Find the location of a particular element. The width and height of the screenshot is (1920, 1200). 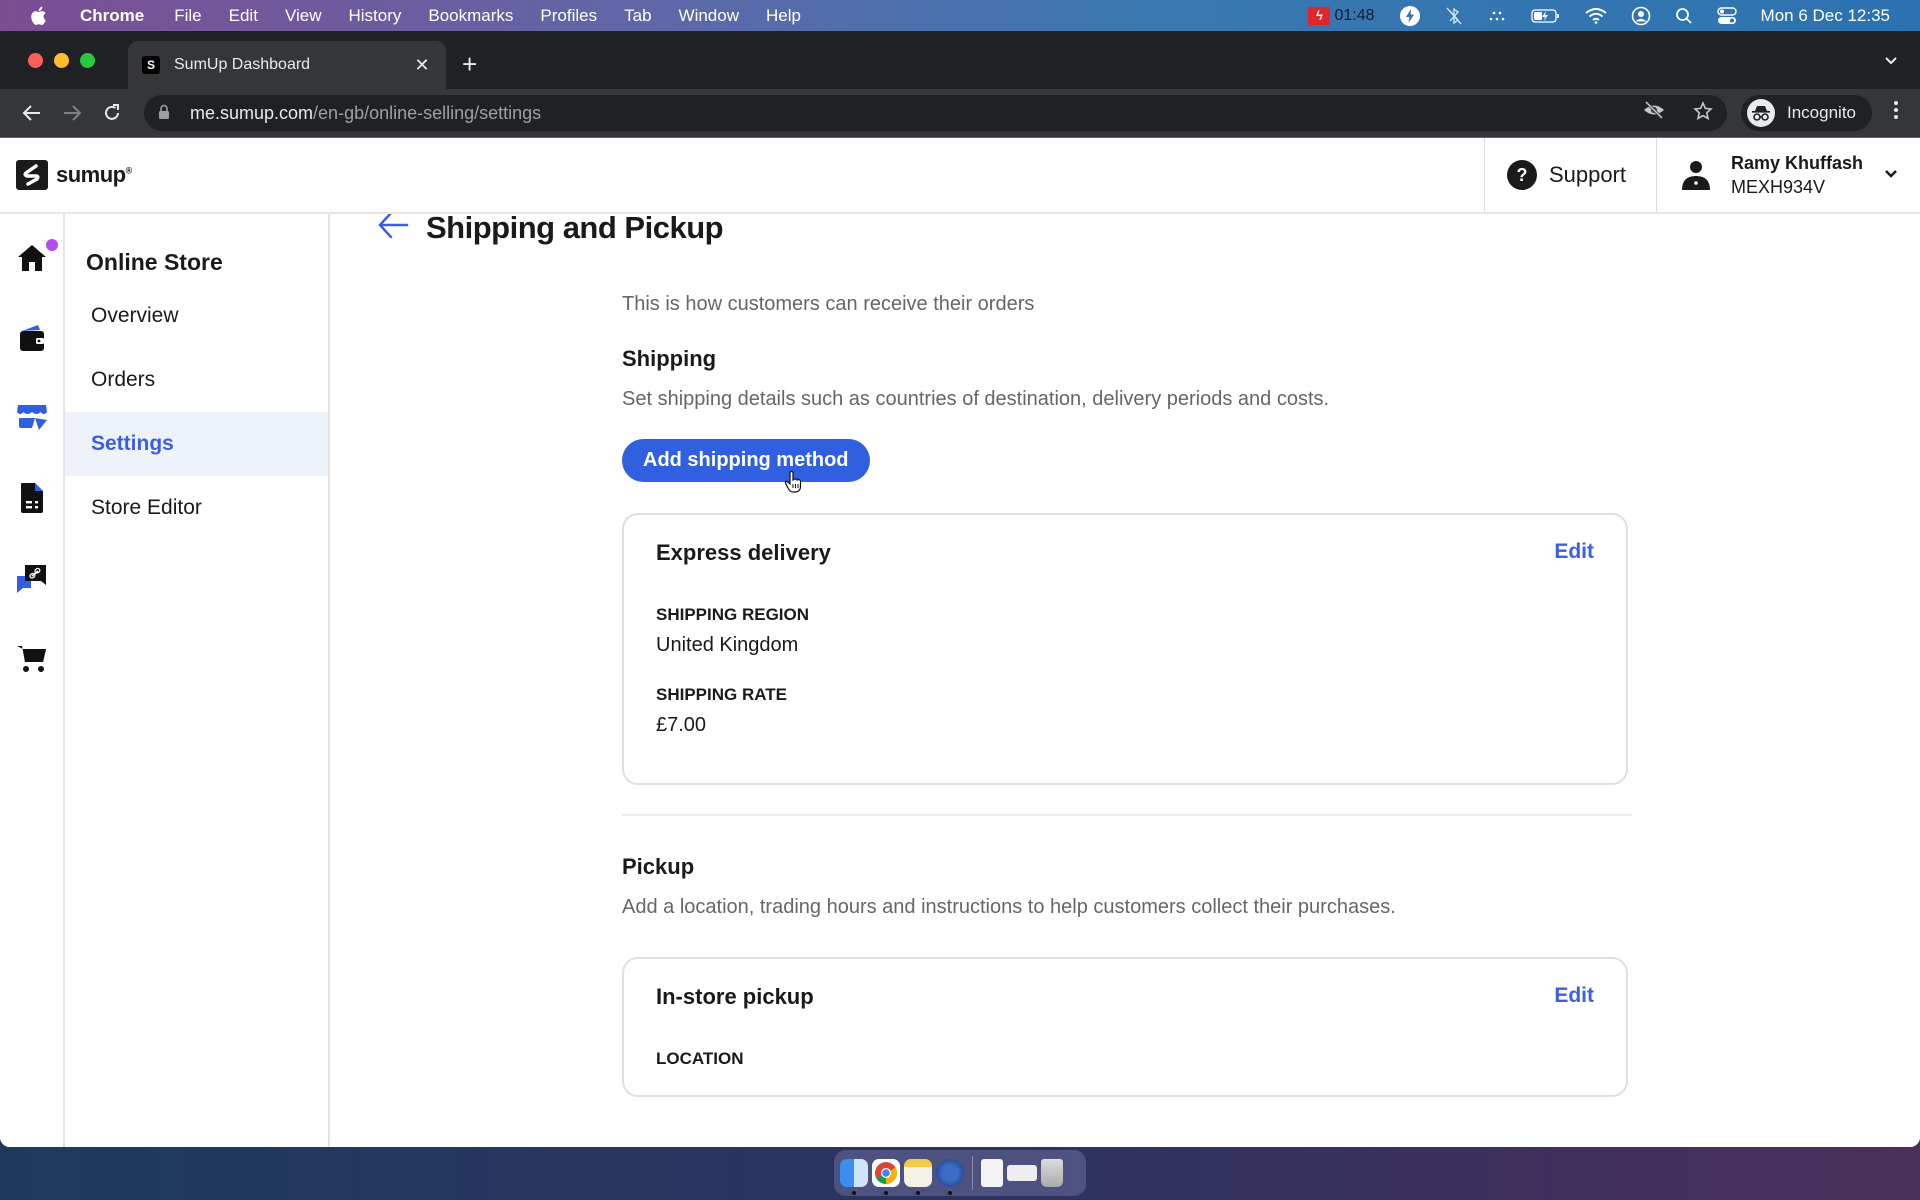

tab-close-icon: ✕ is located at coordinates (422, 65).